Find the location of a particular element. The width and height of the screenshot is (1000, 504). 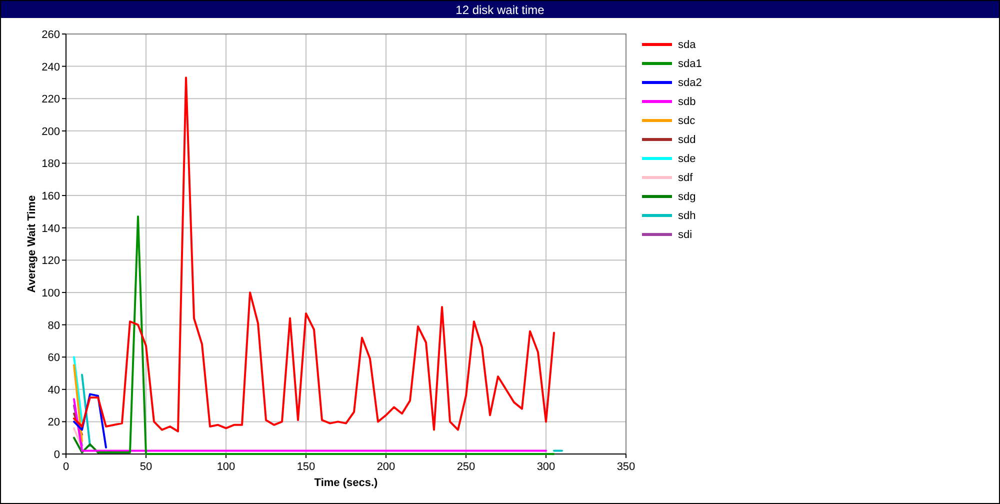

legend-label: sdb is located at coordinates (687, 102).